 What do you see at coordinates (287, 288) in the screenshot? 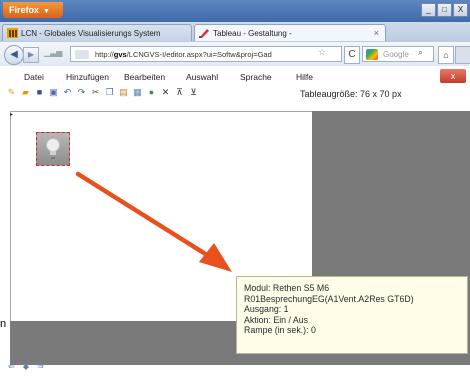
I see `tooltip-line-module: Modul: Rethen S5 M6` at bounding box center [287, 288].